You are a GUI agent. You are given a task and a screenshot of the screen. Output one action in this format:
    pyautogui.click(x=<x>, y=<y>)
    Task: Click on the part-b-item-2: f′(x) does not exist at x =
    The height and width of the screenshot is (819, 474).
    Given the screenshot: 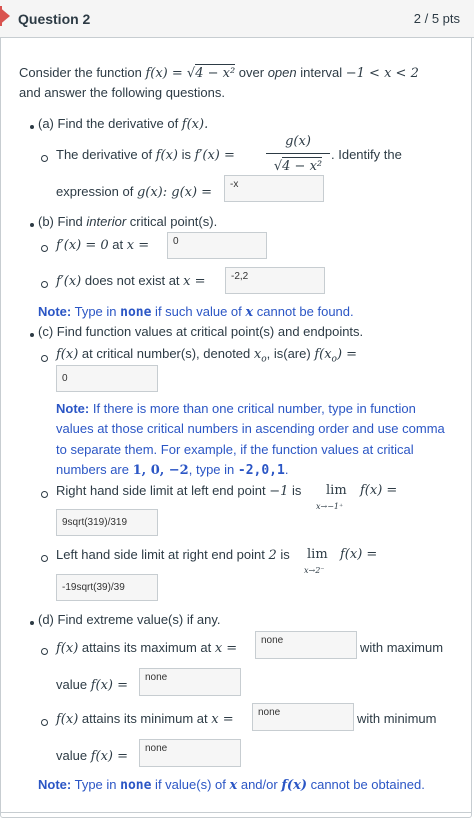 What is the action you would take?
    pyautogui.click(x=131, y=281)
    